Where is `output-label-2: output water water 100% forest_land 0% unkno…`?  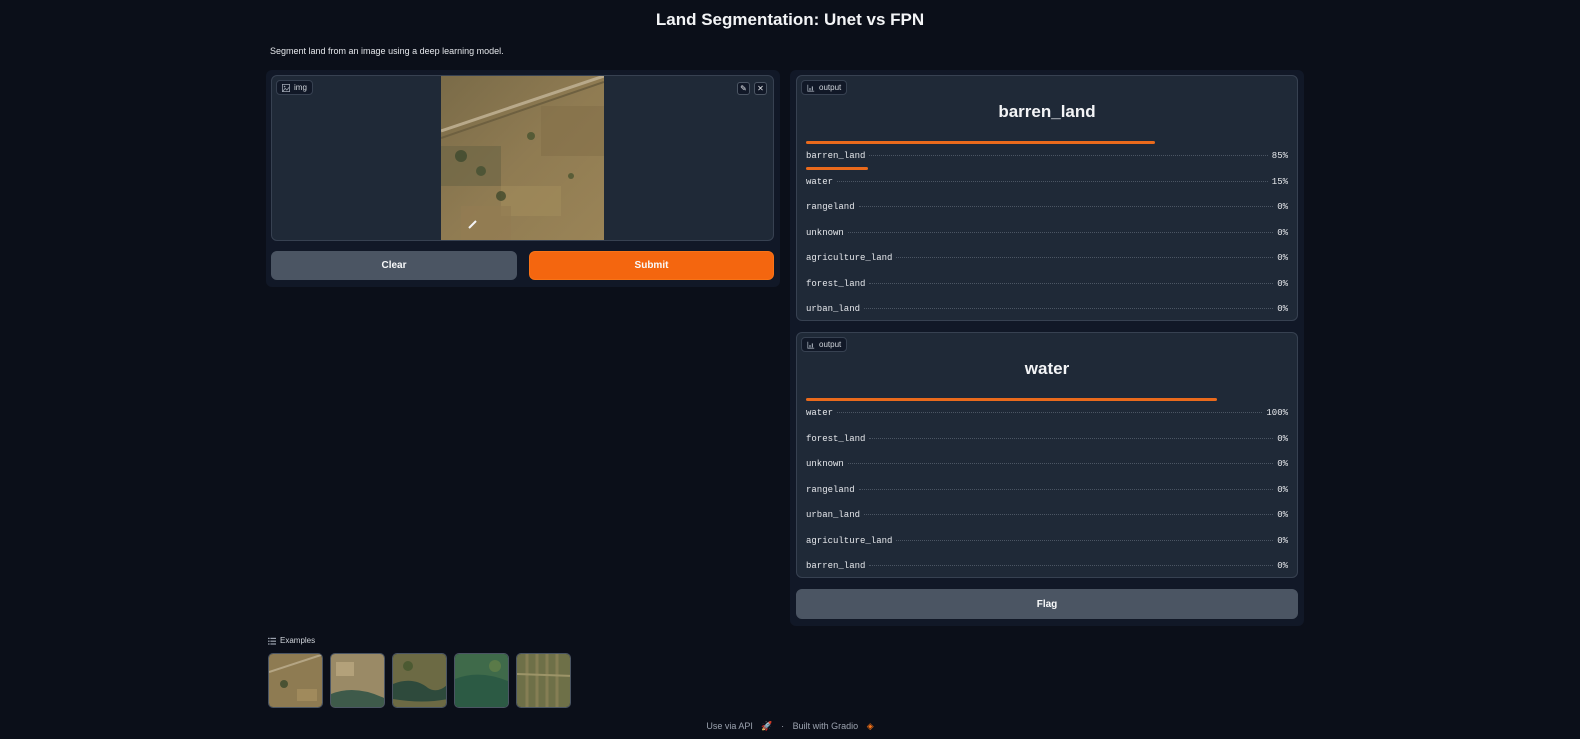
output-label-2: output water water 100% forest_land 0% unkno… is located at coordinates (1047, 455).